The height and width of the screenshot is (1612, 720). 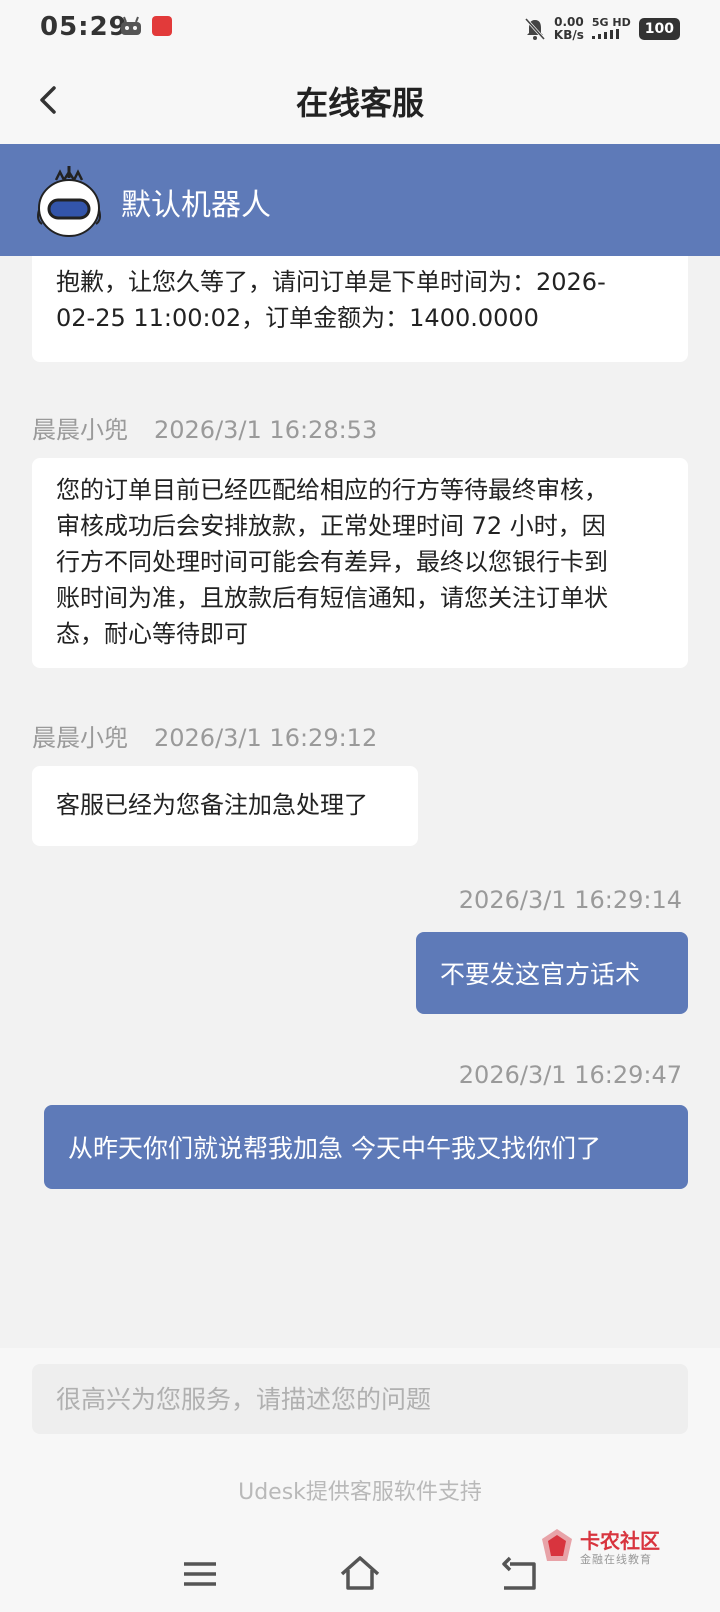 What do you see at coordinates (520, 1574) in the screenshot?
I see `return-icon` at bounding box center [520, 1574].